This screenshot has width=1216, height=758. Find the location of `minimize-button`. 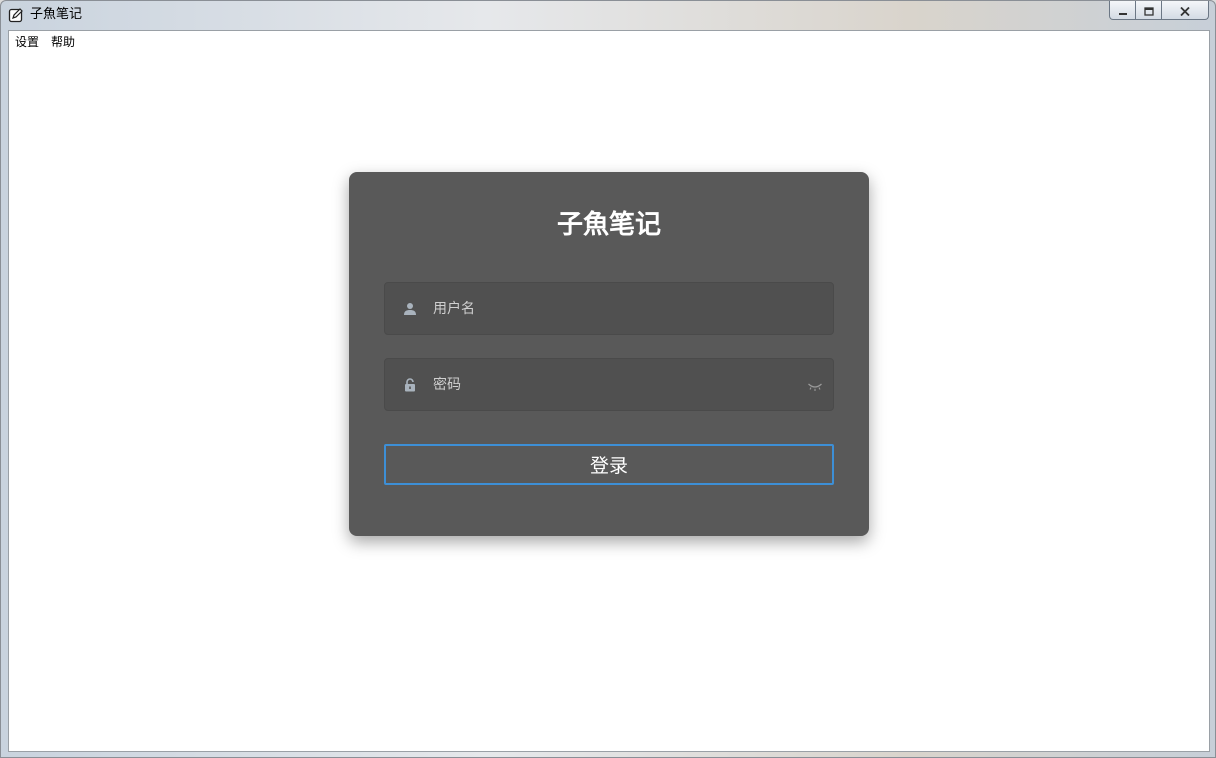

minimize-button is located at coordinates (1122, 10).